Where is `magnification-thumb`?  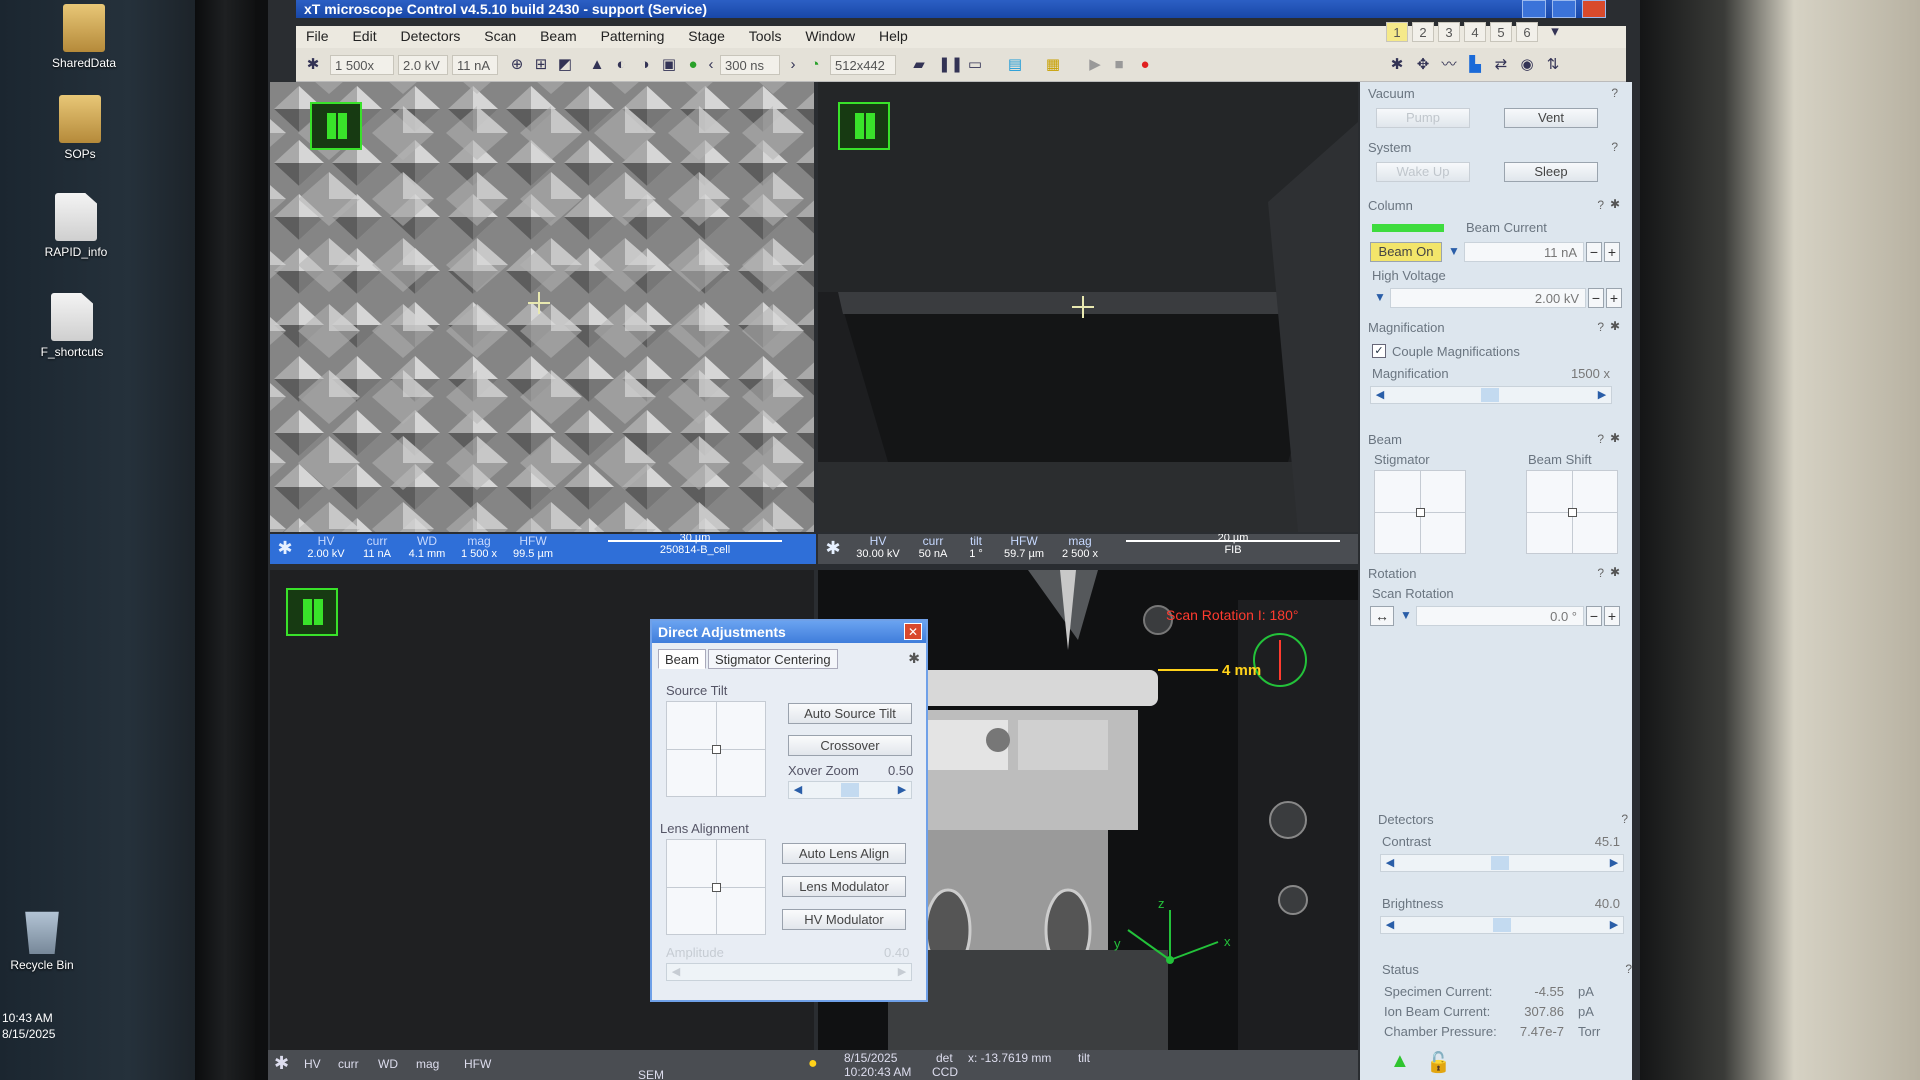
magnification-thumb is located at coordinates (1490, 395).